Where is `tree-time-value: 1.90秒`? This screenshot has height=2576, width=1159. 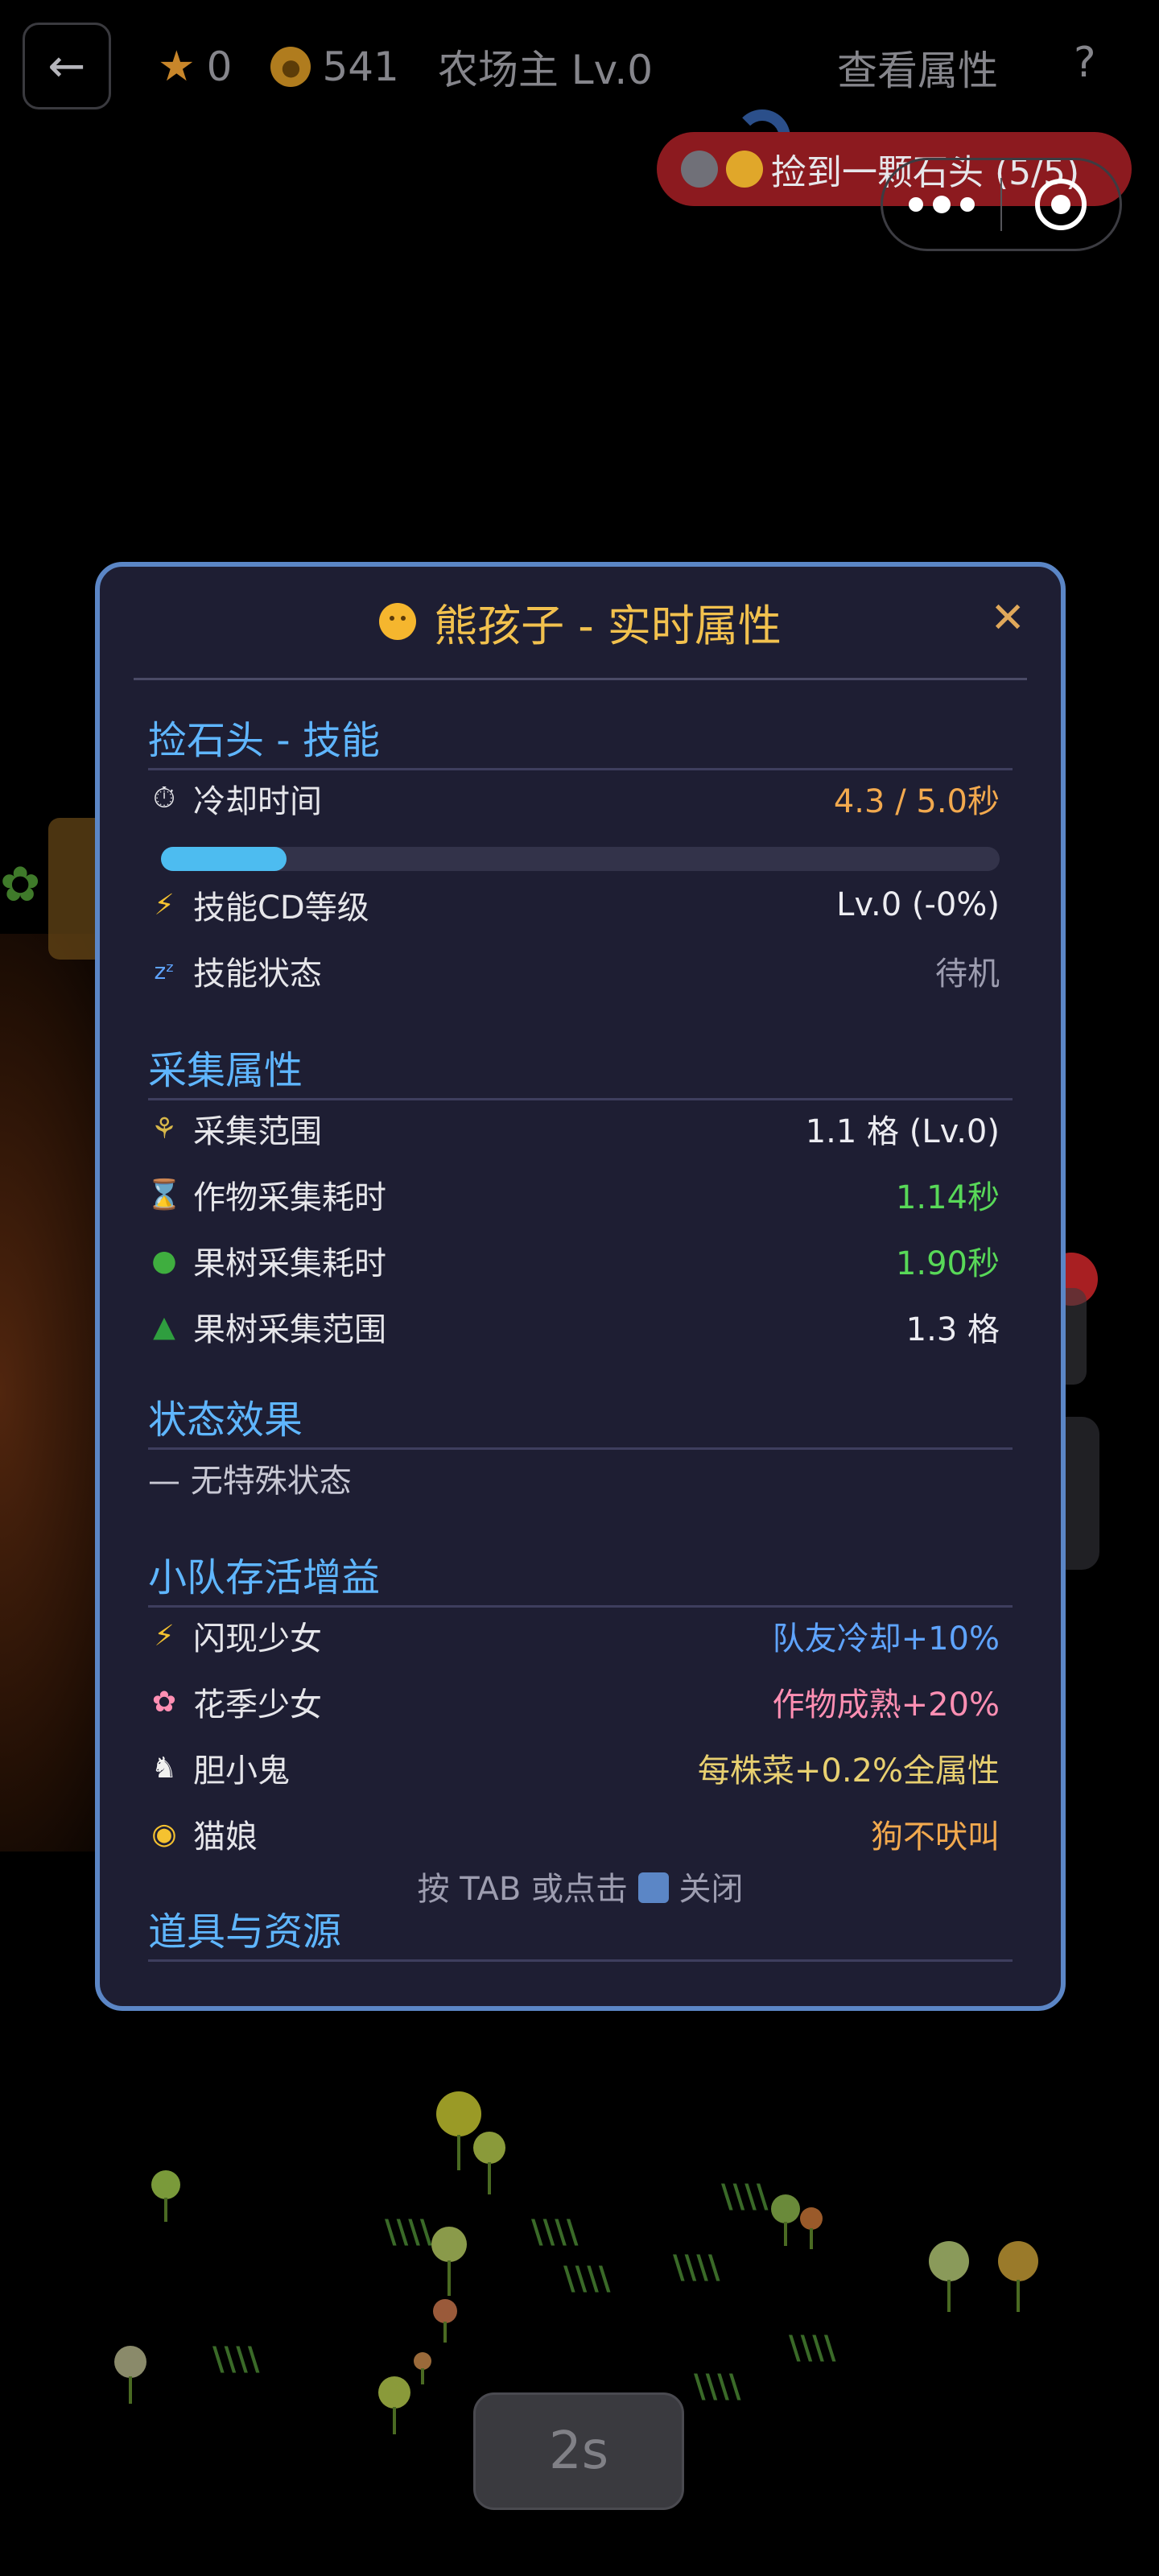 tree-time-value: 1.90秒 is located at coordinates (947, 1263).